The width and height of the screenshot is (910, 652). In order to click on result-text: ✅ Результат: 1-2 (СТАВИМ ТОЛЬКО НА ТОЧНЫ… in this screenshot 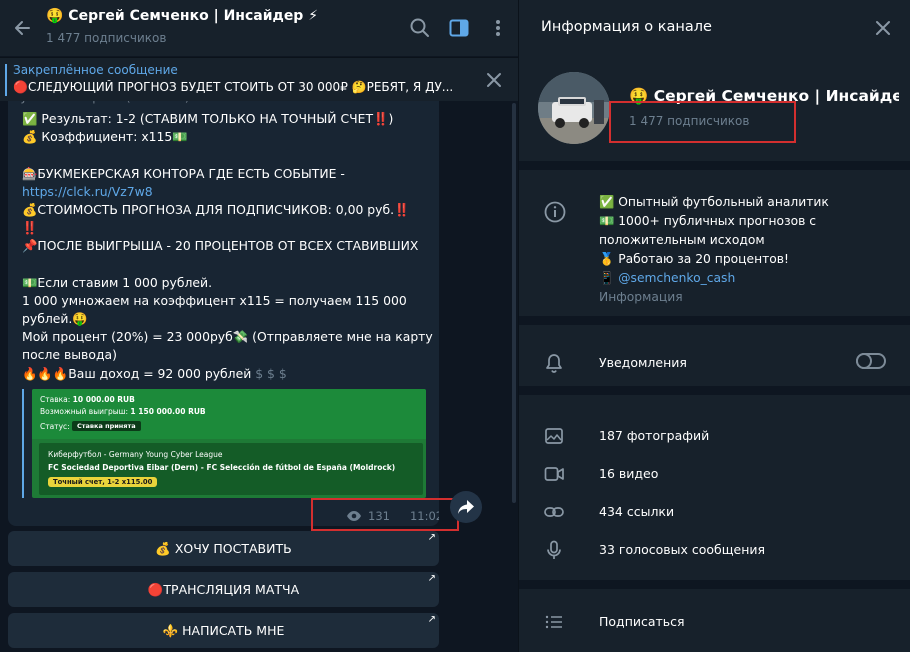, I will do `click(198, 118)`.